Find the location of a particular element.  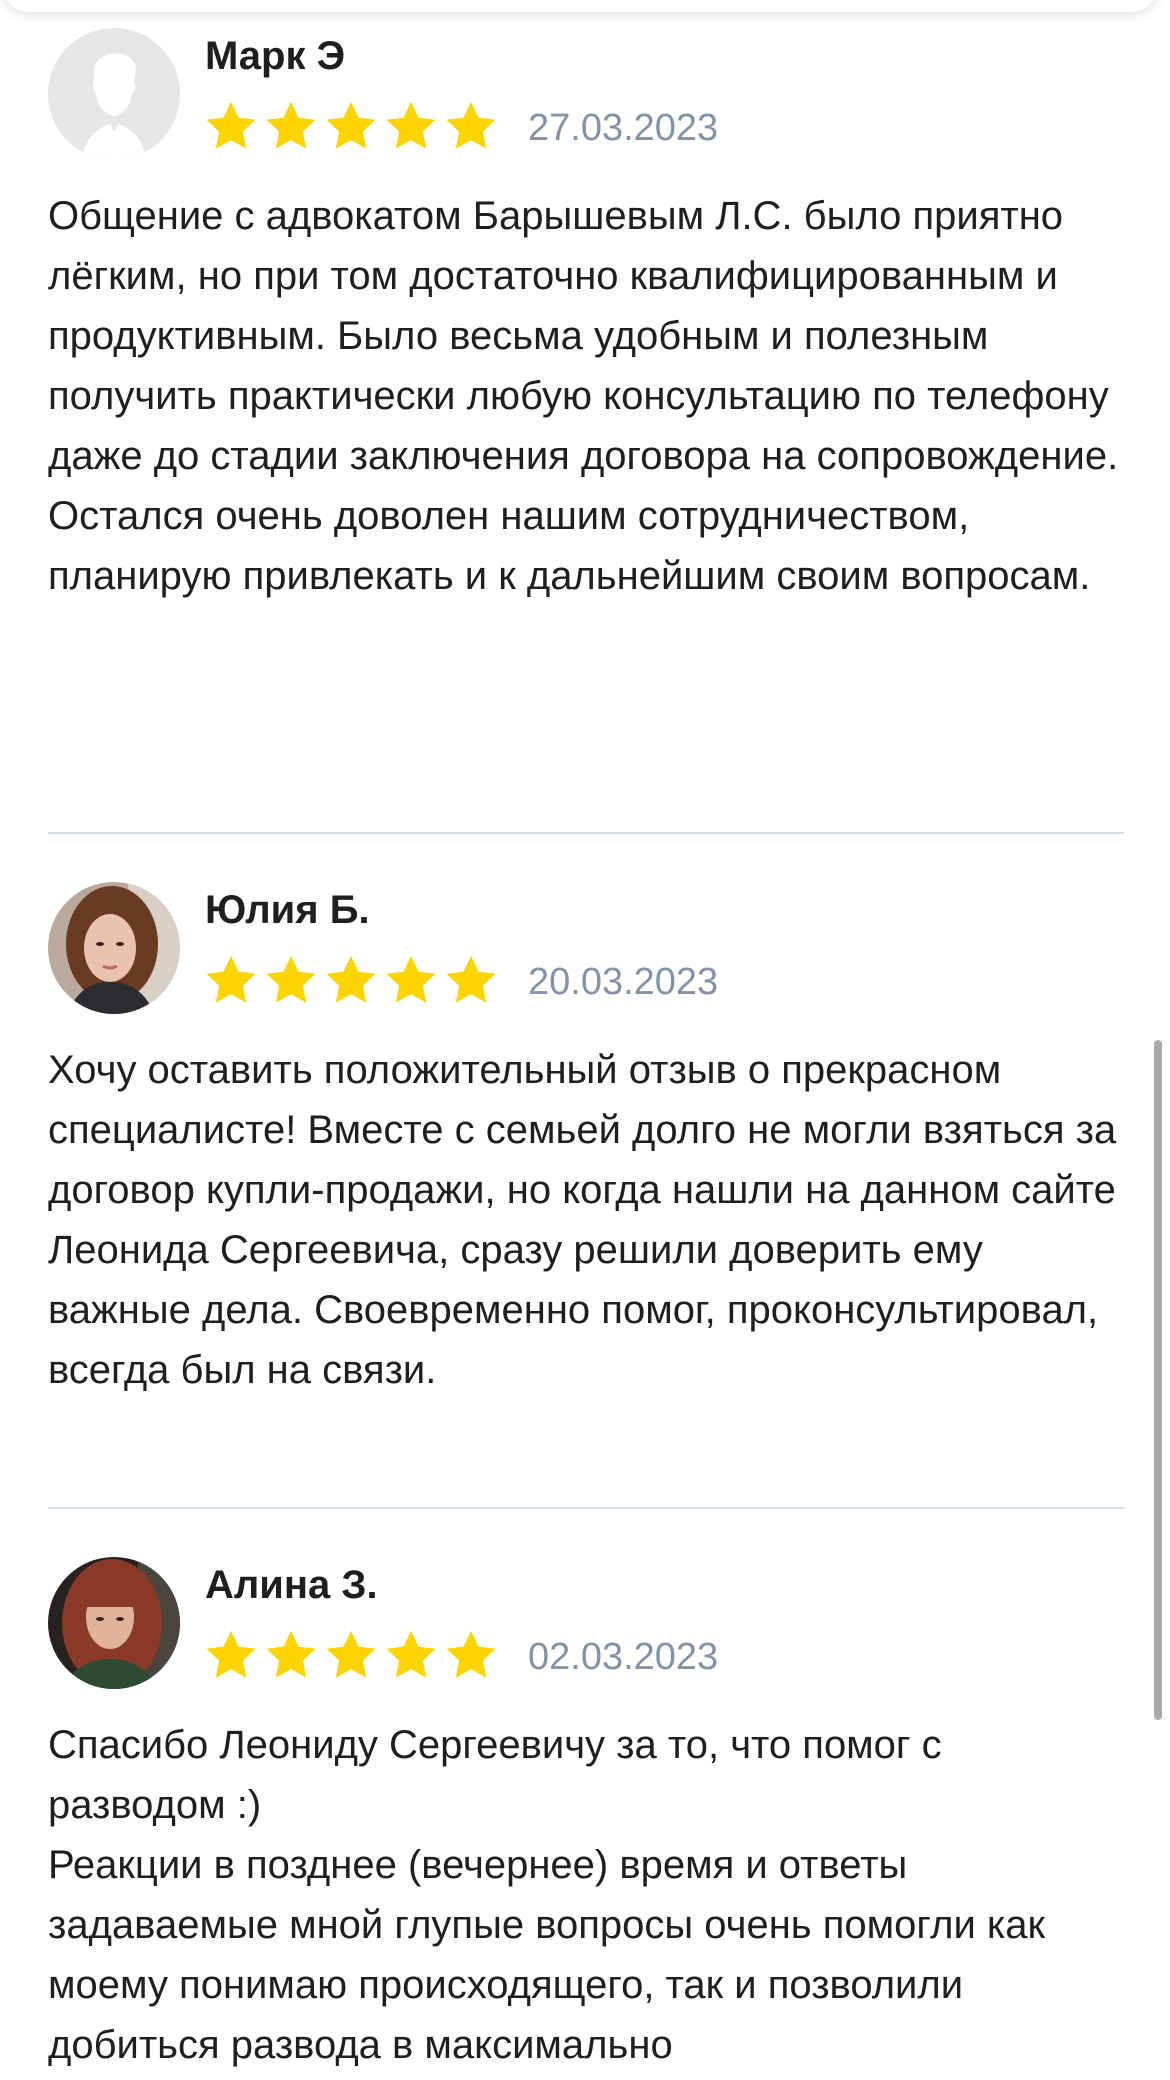

top-card-edge is located at coordinates (580, 6).